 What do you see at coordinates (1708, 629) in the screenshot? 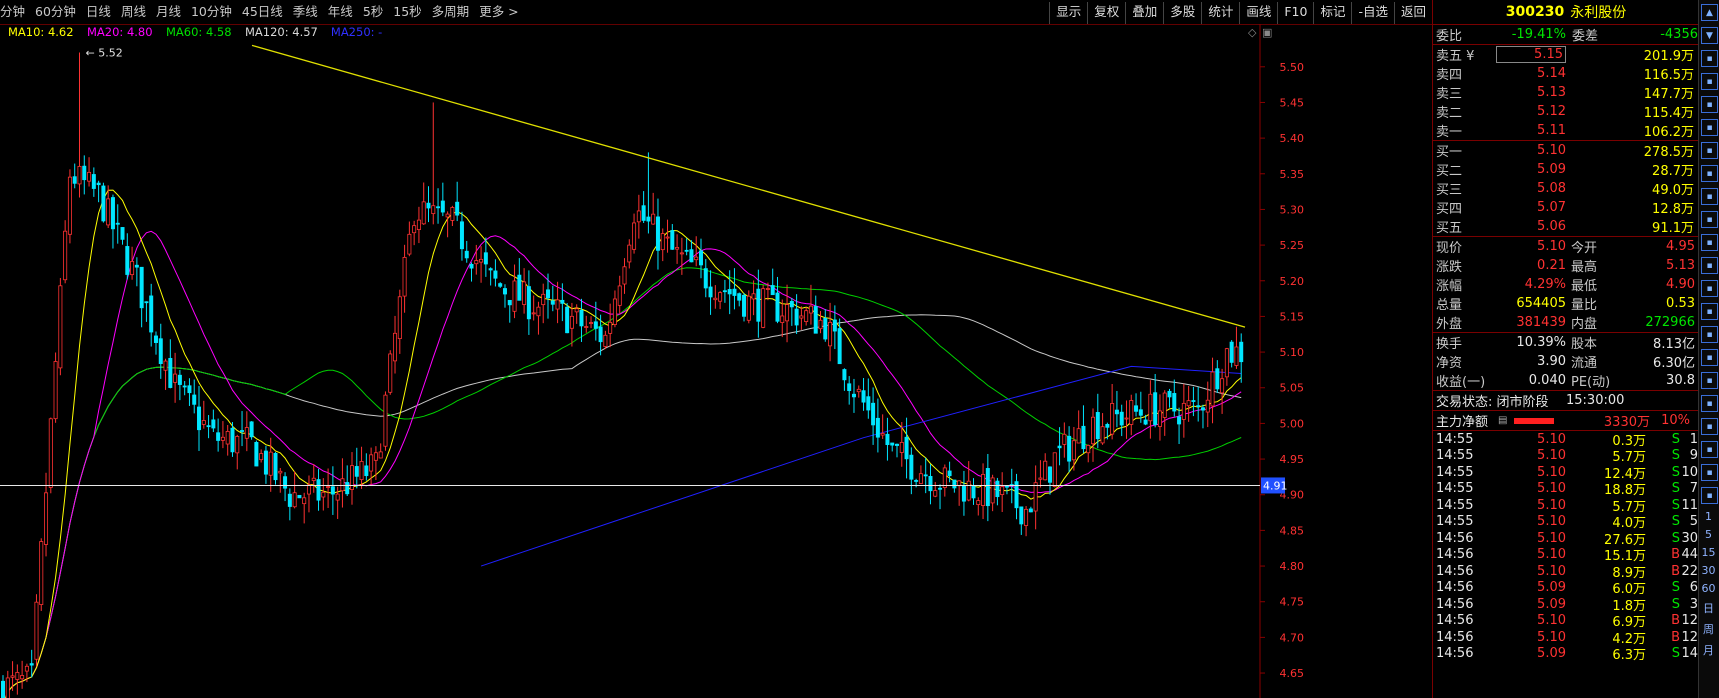
I see `period-shortcut: 周` at bounding box center [1708, 629].